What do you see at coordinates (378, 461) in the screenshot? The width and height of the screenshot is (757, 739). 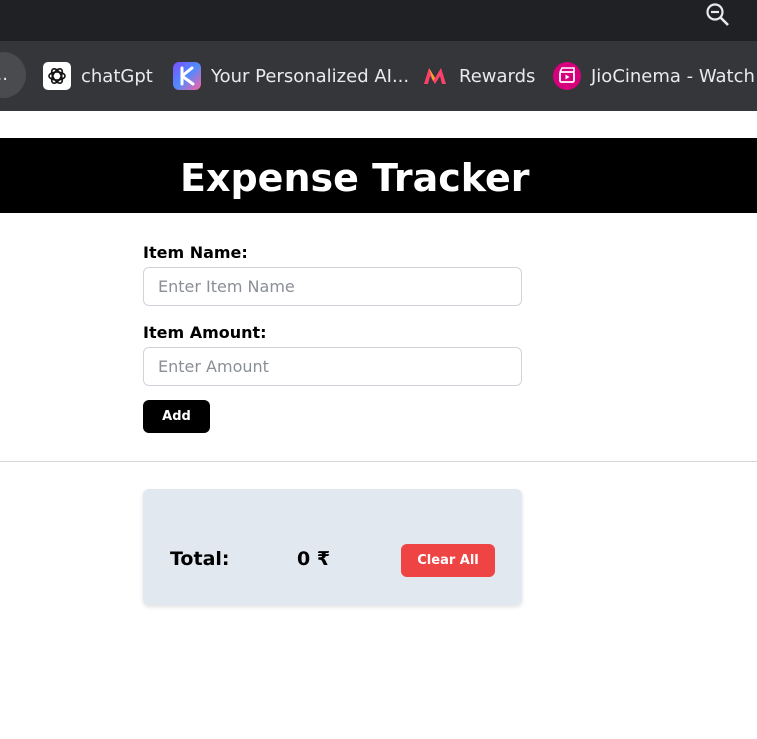 I see `divider` at bounding box center [378, 461].